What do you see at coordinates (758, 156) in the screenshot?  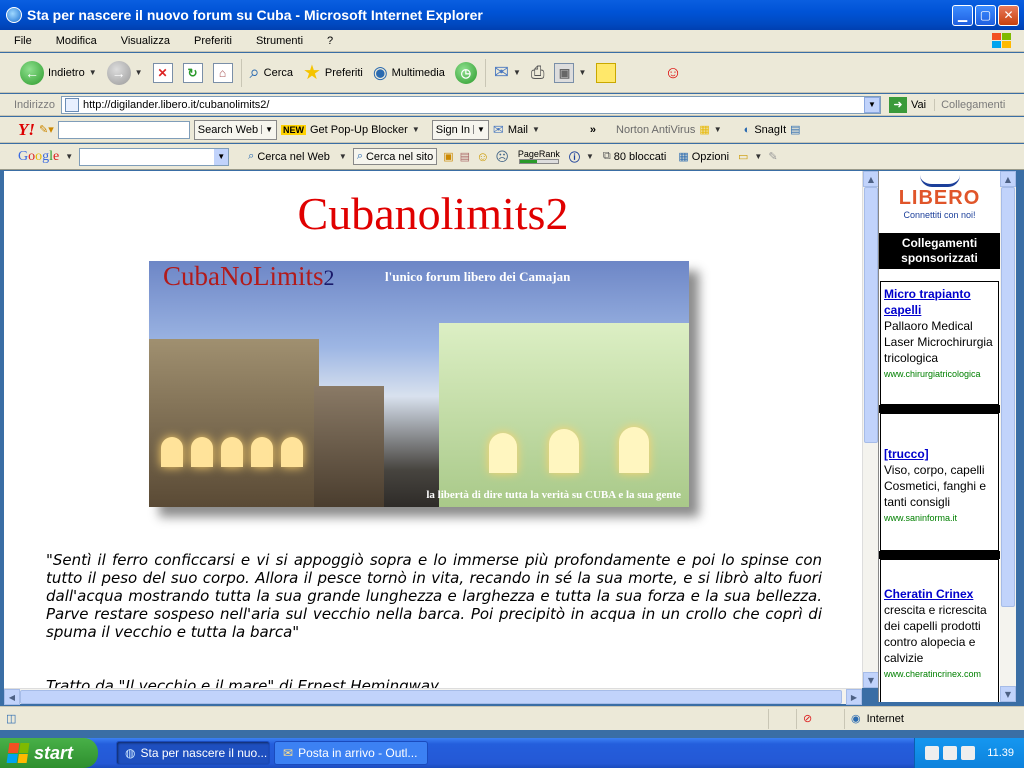 I see `folder-dropdown-icon: ▼` at bounding box center [758, 156].